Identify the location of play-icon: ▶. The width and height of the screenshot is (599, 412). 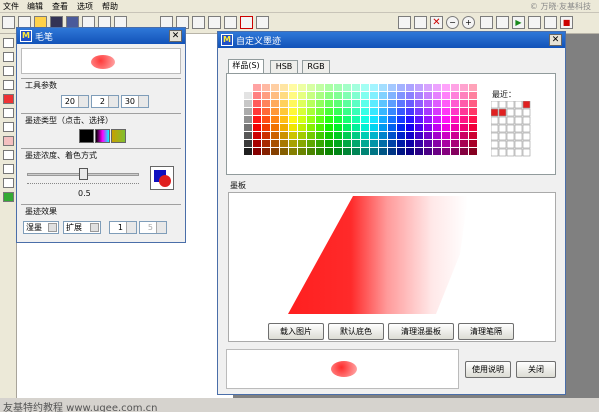
(518, 22).